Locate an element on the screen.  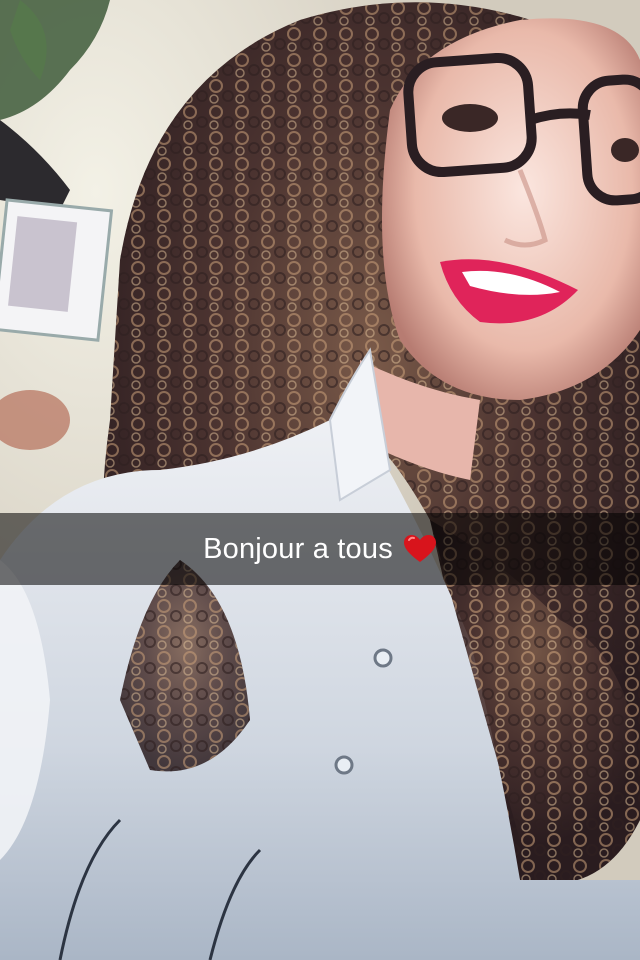
snap-caption-bar: Bonjour a tous is located at coordinates (320, 549).